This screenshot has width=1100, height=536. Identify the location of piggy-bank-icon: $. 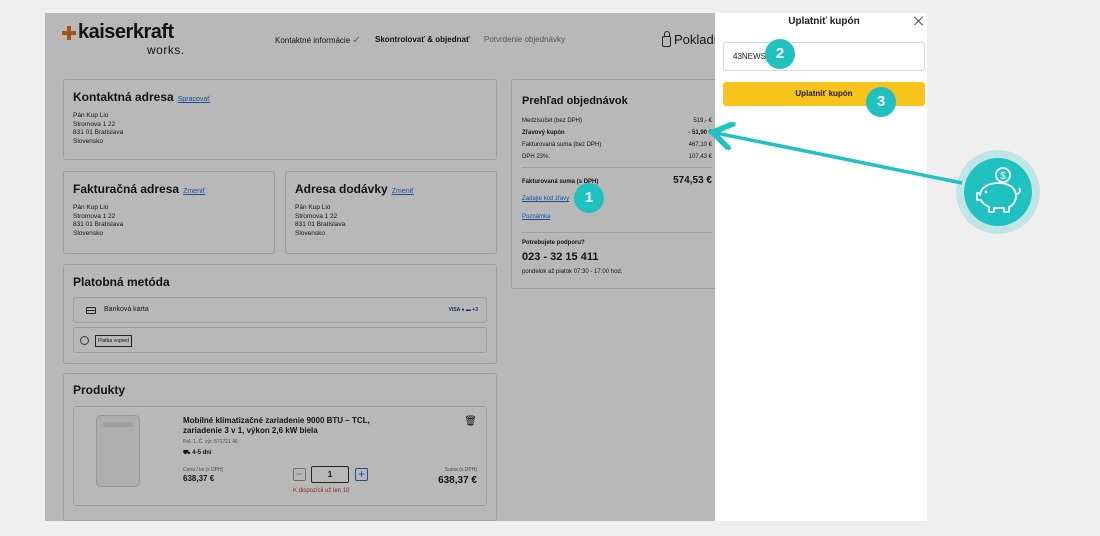
(998, 192).